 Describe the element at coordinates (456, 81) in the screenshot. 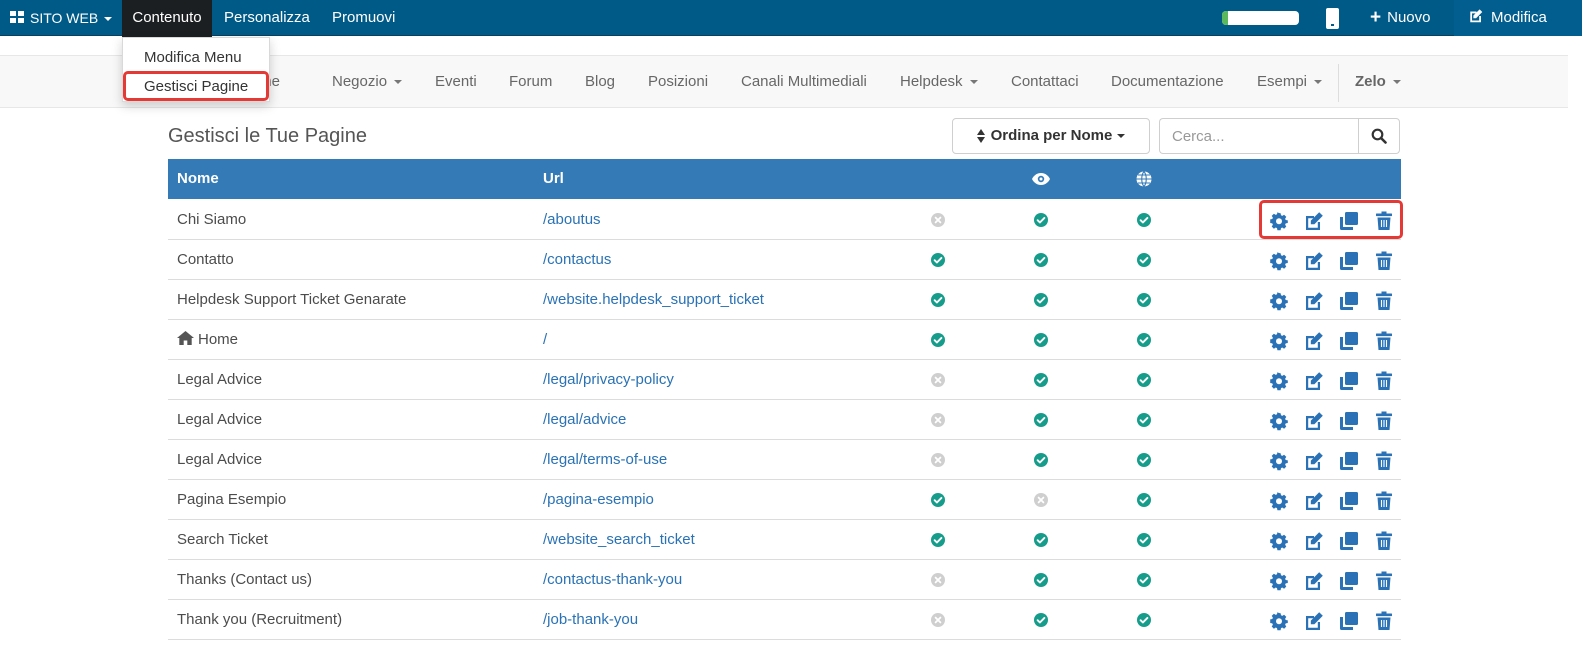

I see `nav-item-eventi: Eventi` at that location.